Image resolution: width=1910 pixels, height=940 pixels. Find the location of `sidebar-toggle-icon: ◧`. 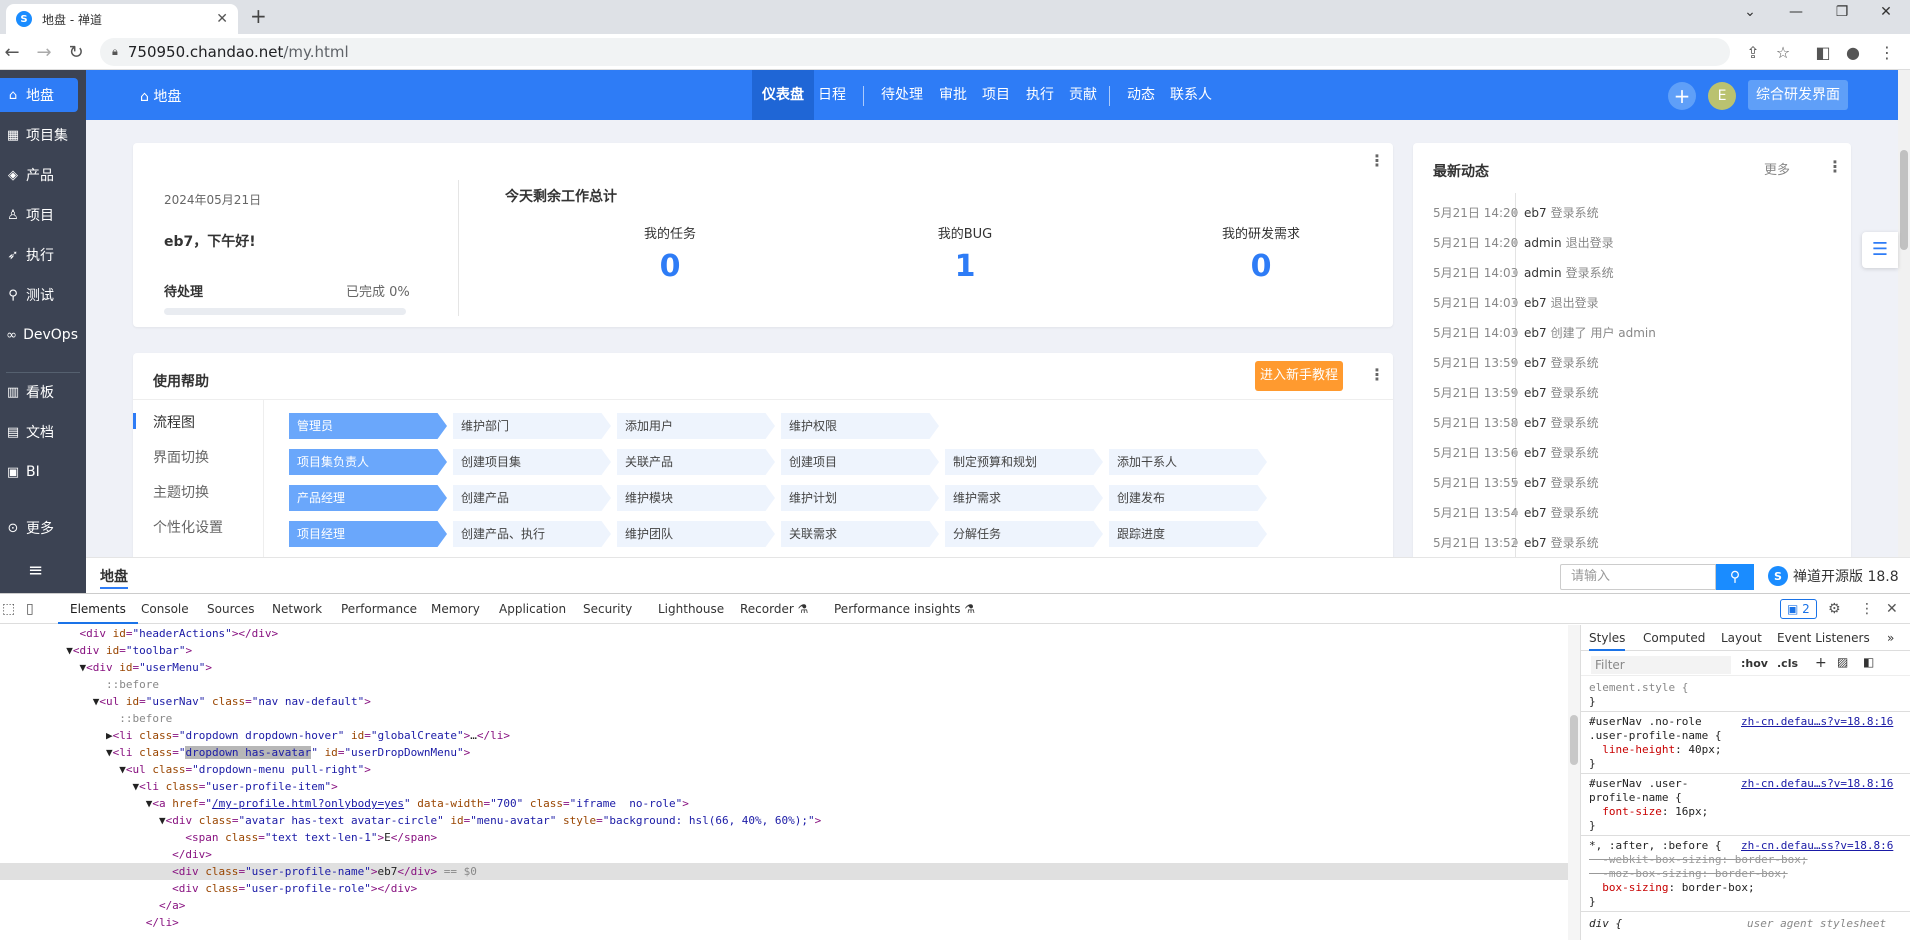

sidebar-toggle-icon: ◧ is located at coordinates (1868, 662).